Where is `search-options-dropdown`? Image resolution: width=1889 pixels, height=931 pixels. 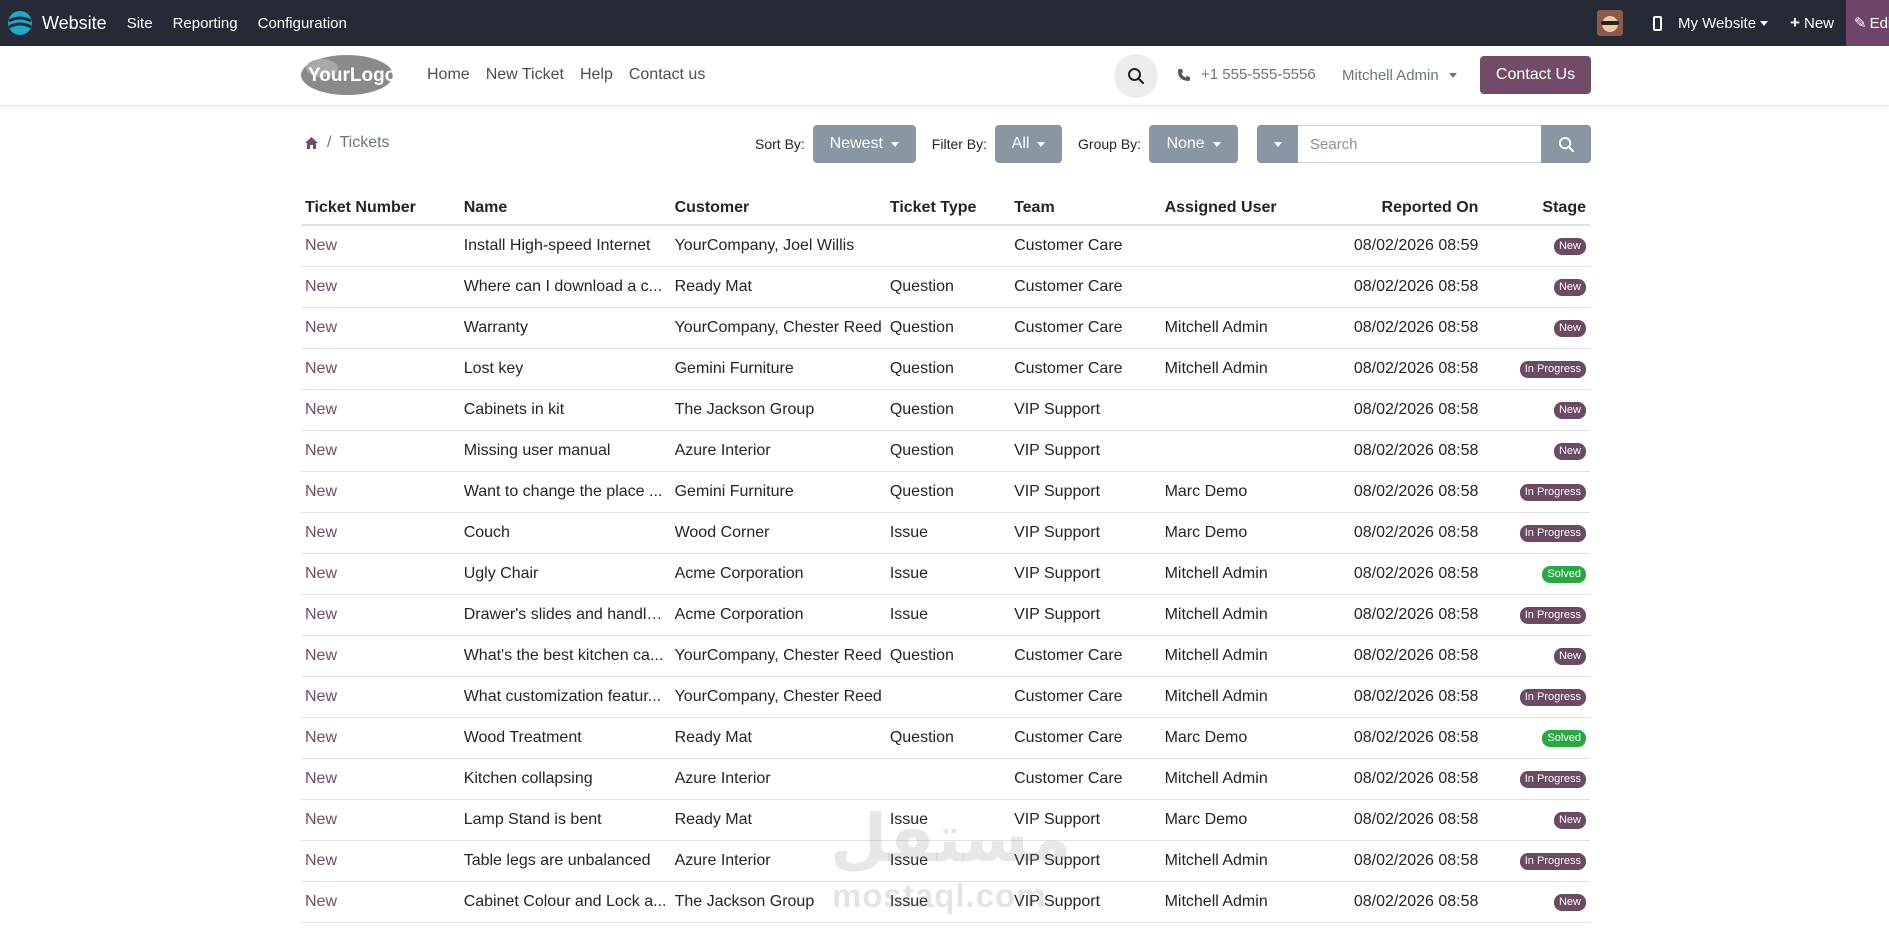 search-options-dropdown is located at coordinates (1277, 144).